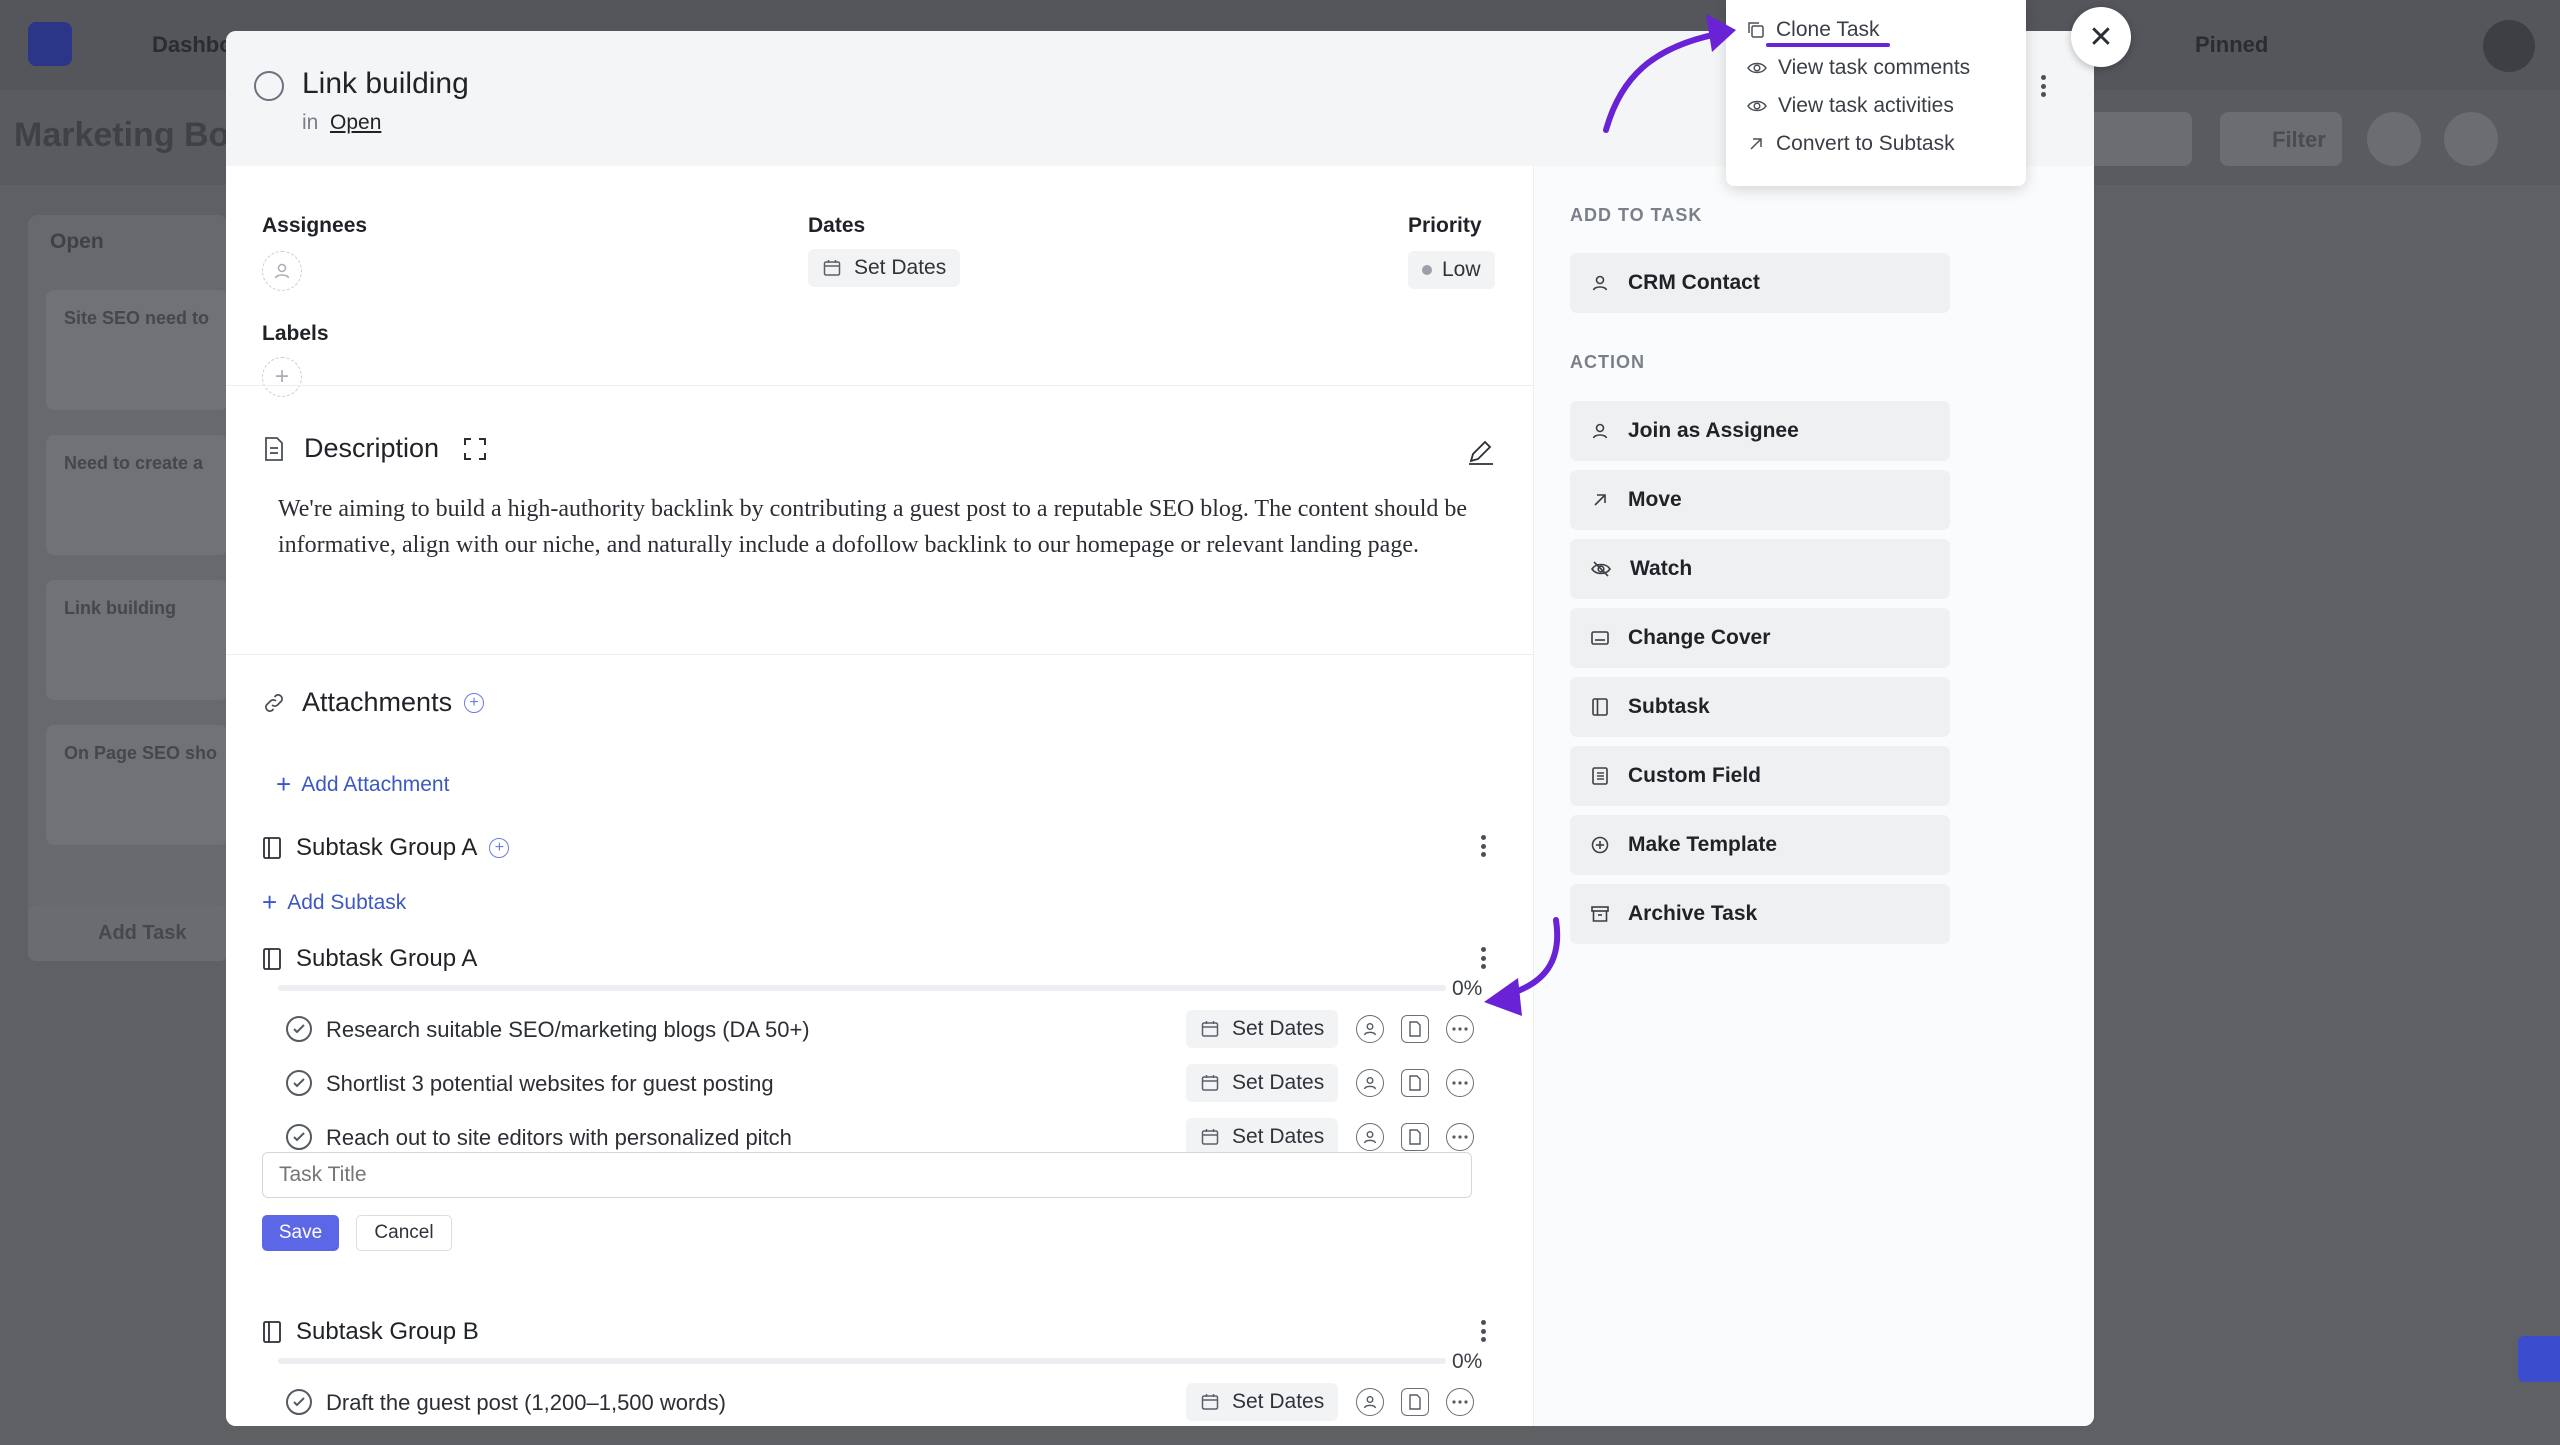  I want to click on move-button: Move, so click(1760, 500).